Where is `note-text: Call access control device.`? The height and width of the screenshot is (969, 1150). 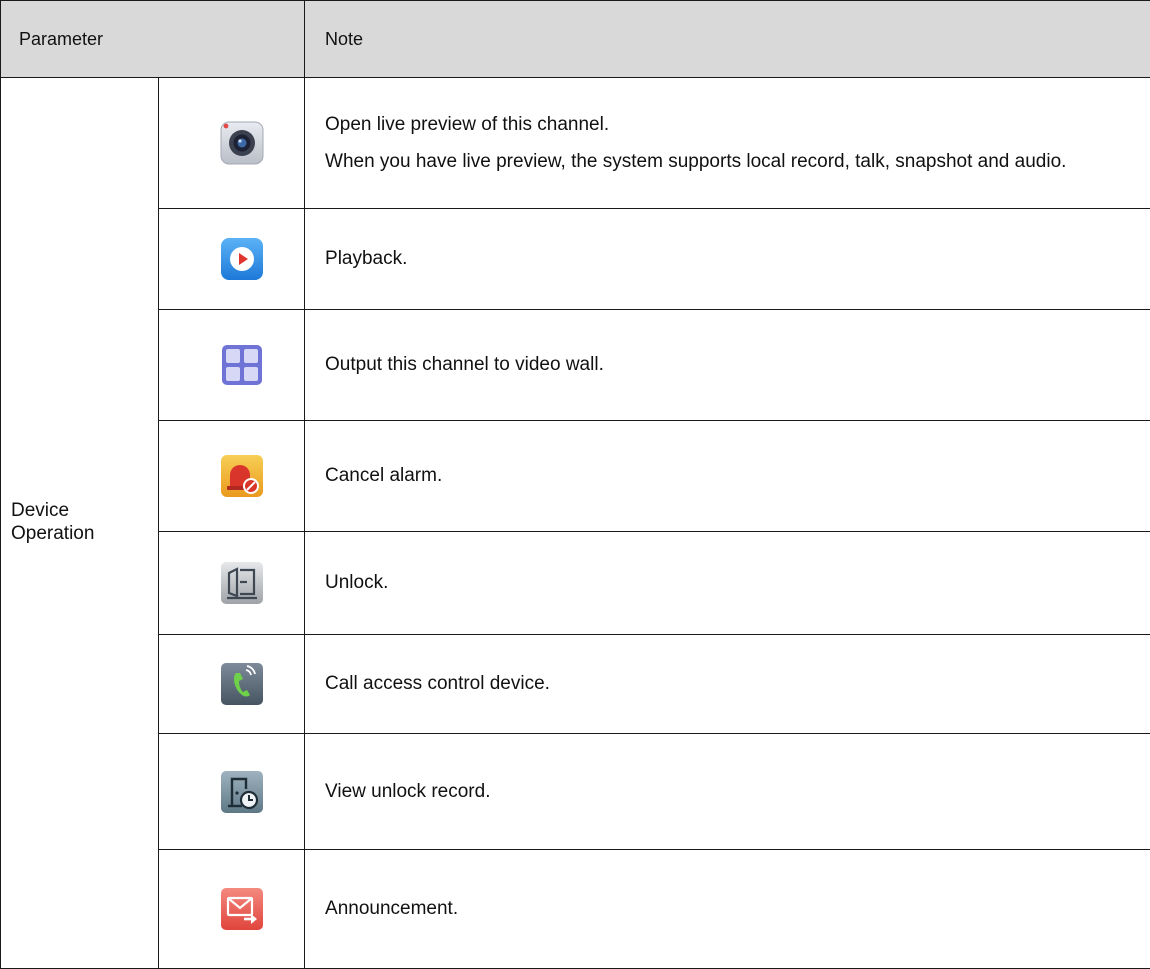
note-text: Call access control device. is located at coordinates (730, 683).